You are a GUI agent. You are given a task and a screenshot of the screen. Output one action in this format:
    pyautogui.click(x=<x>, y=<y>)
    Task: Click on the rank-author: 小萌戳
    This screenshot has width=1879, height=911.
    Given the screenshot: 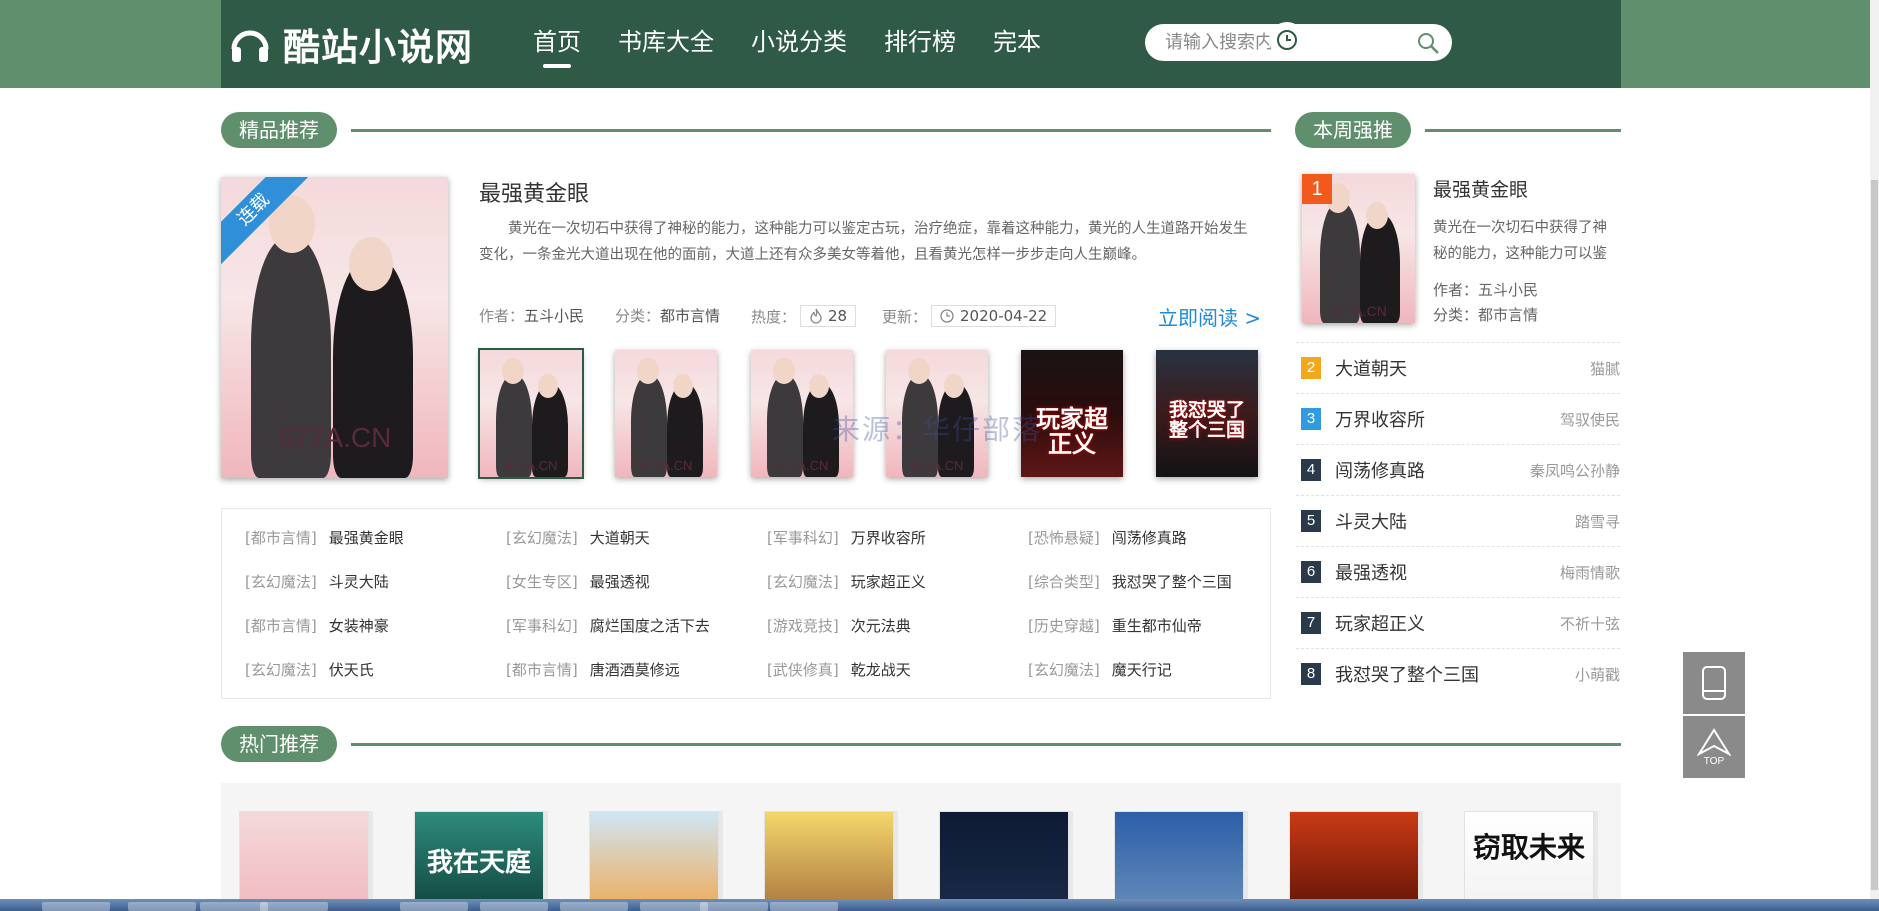 What is the action you would take?
    pyautogui.click(x=1597, y=674)
    